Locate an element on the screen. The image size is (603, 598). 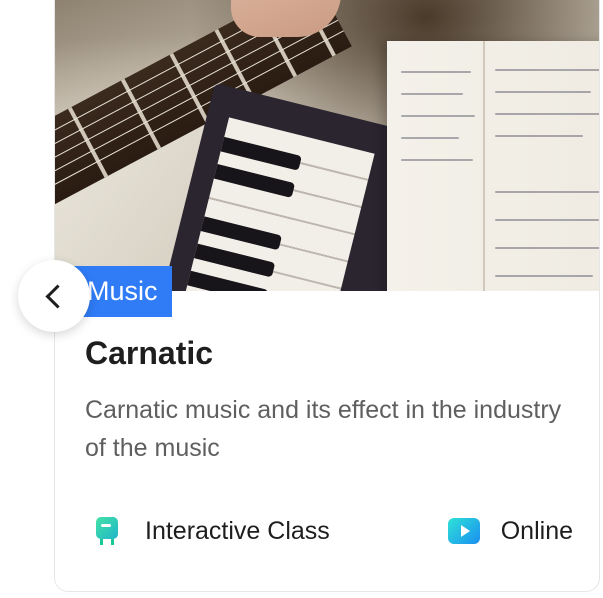
online-play-icon is located at coordinates (463, 531).